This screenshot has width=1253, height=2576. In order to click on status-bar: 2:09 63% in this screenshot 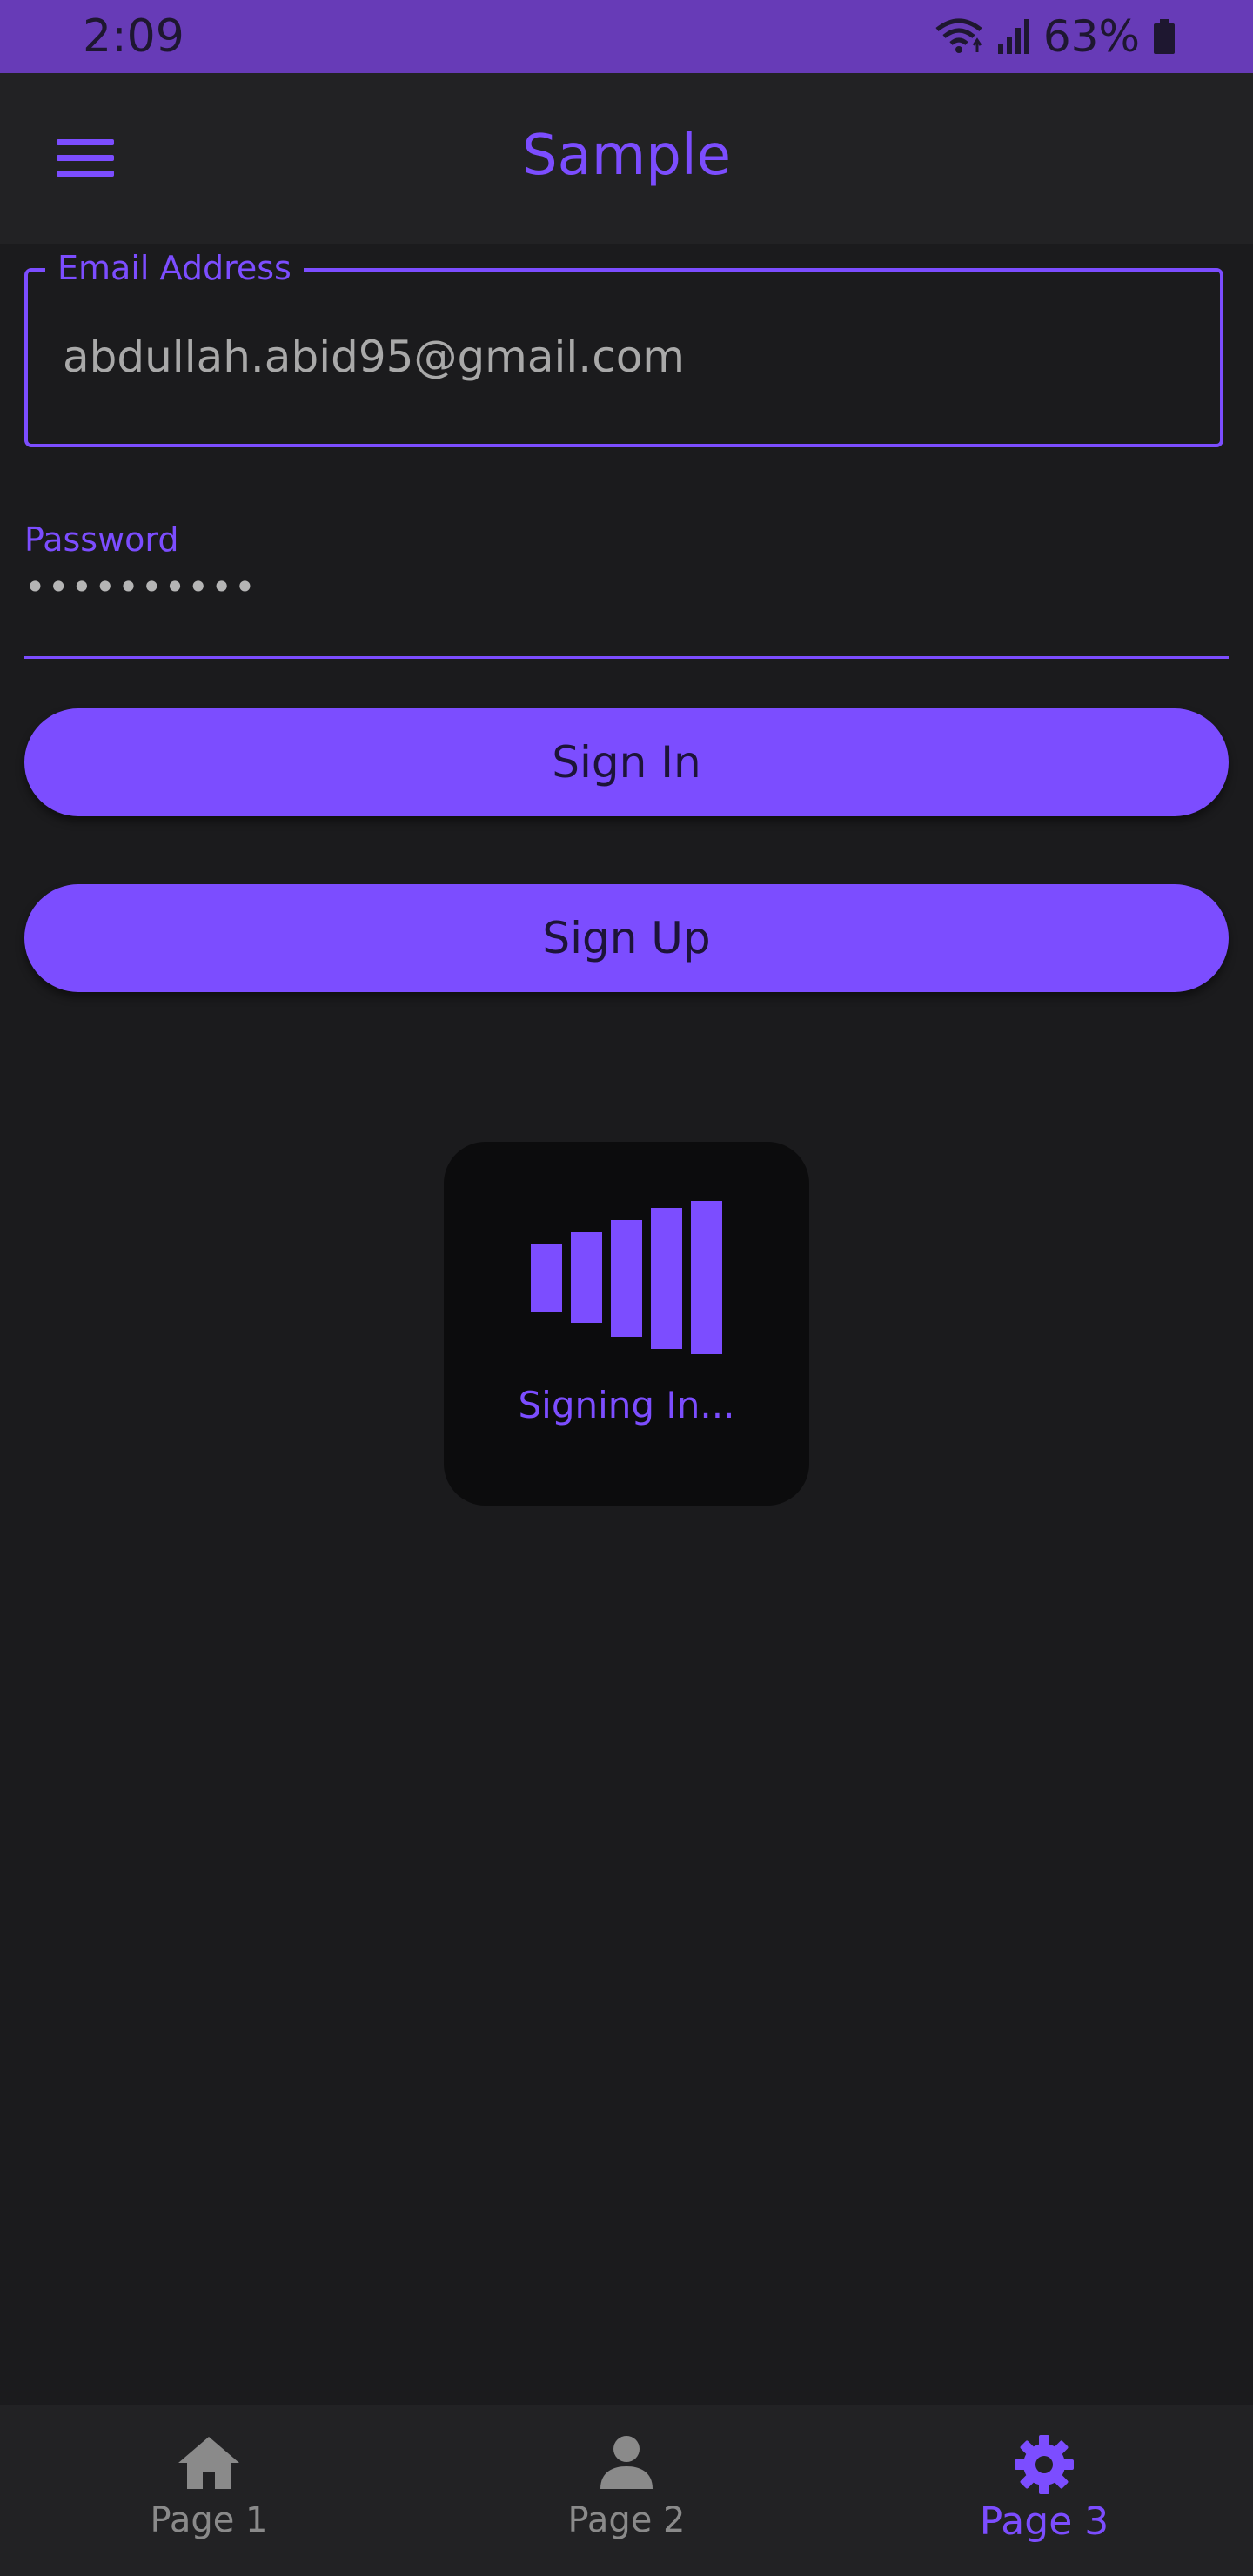, I will do `click(626, 37)`.